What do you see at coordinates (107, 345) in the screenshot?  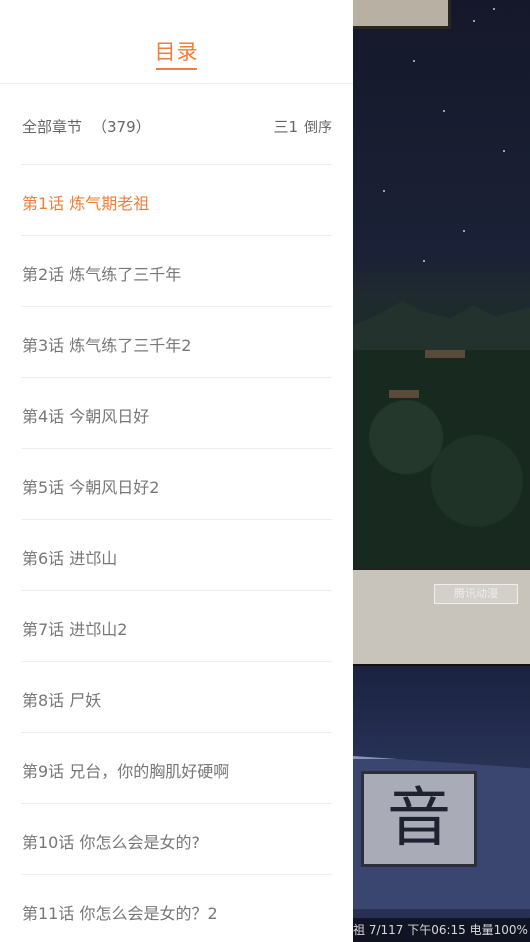 I see `chapter-title: 第3话 炼气练了三千年2` at bounding box center [107, 345].